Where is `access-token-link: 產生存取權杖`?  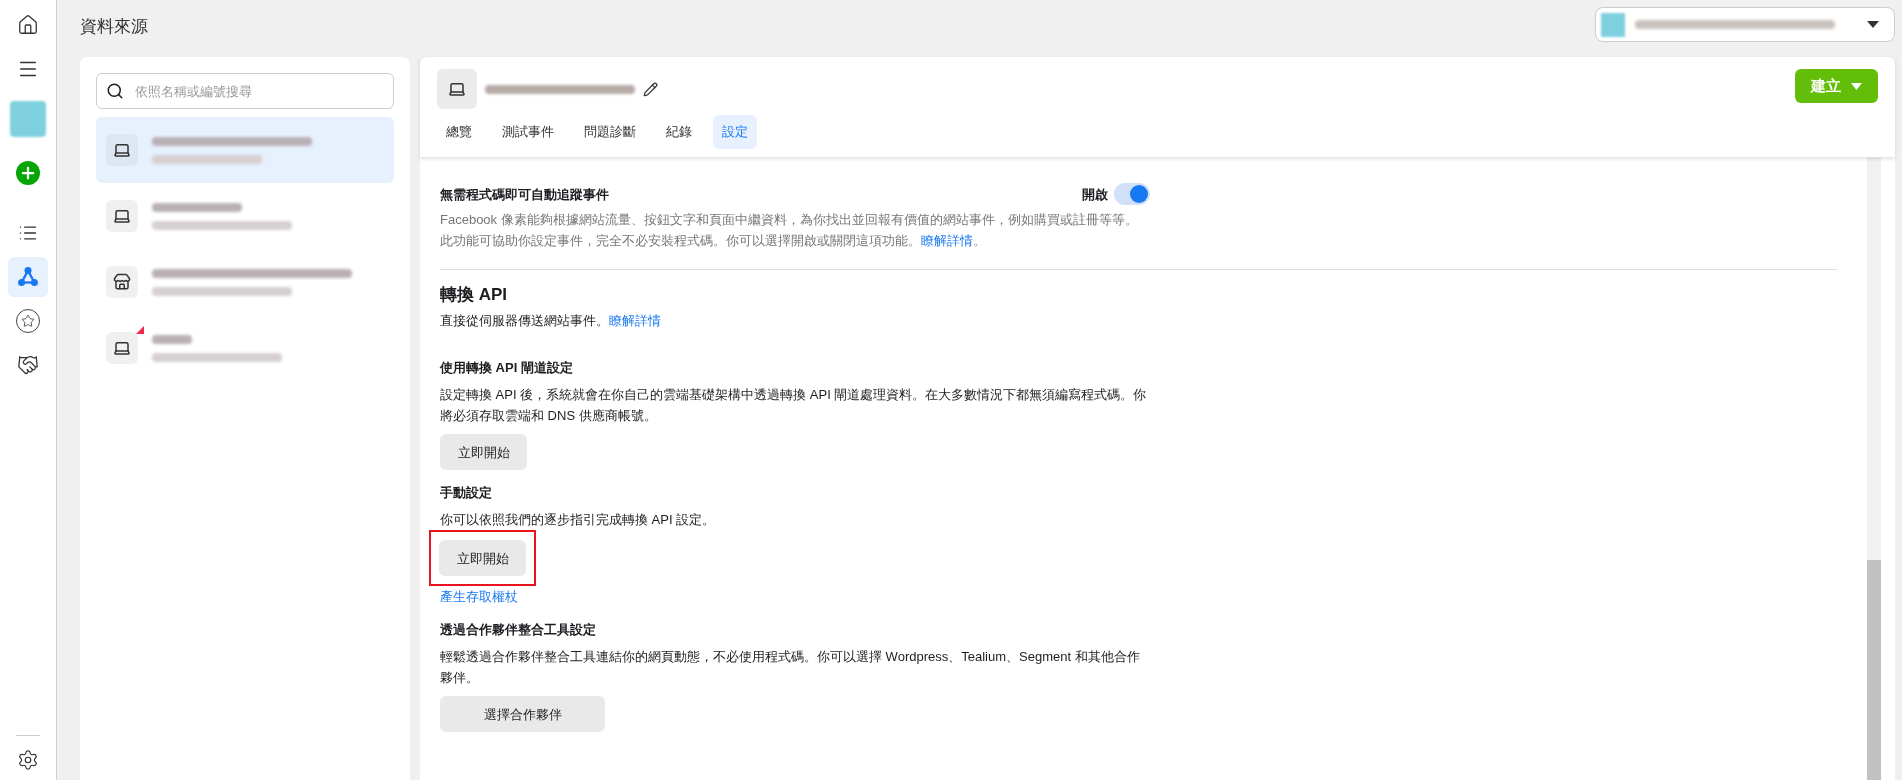 access-token-link: 產生存取權杖 is located at coordinates (795, 596).